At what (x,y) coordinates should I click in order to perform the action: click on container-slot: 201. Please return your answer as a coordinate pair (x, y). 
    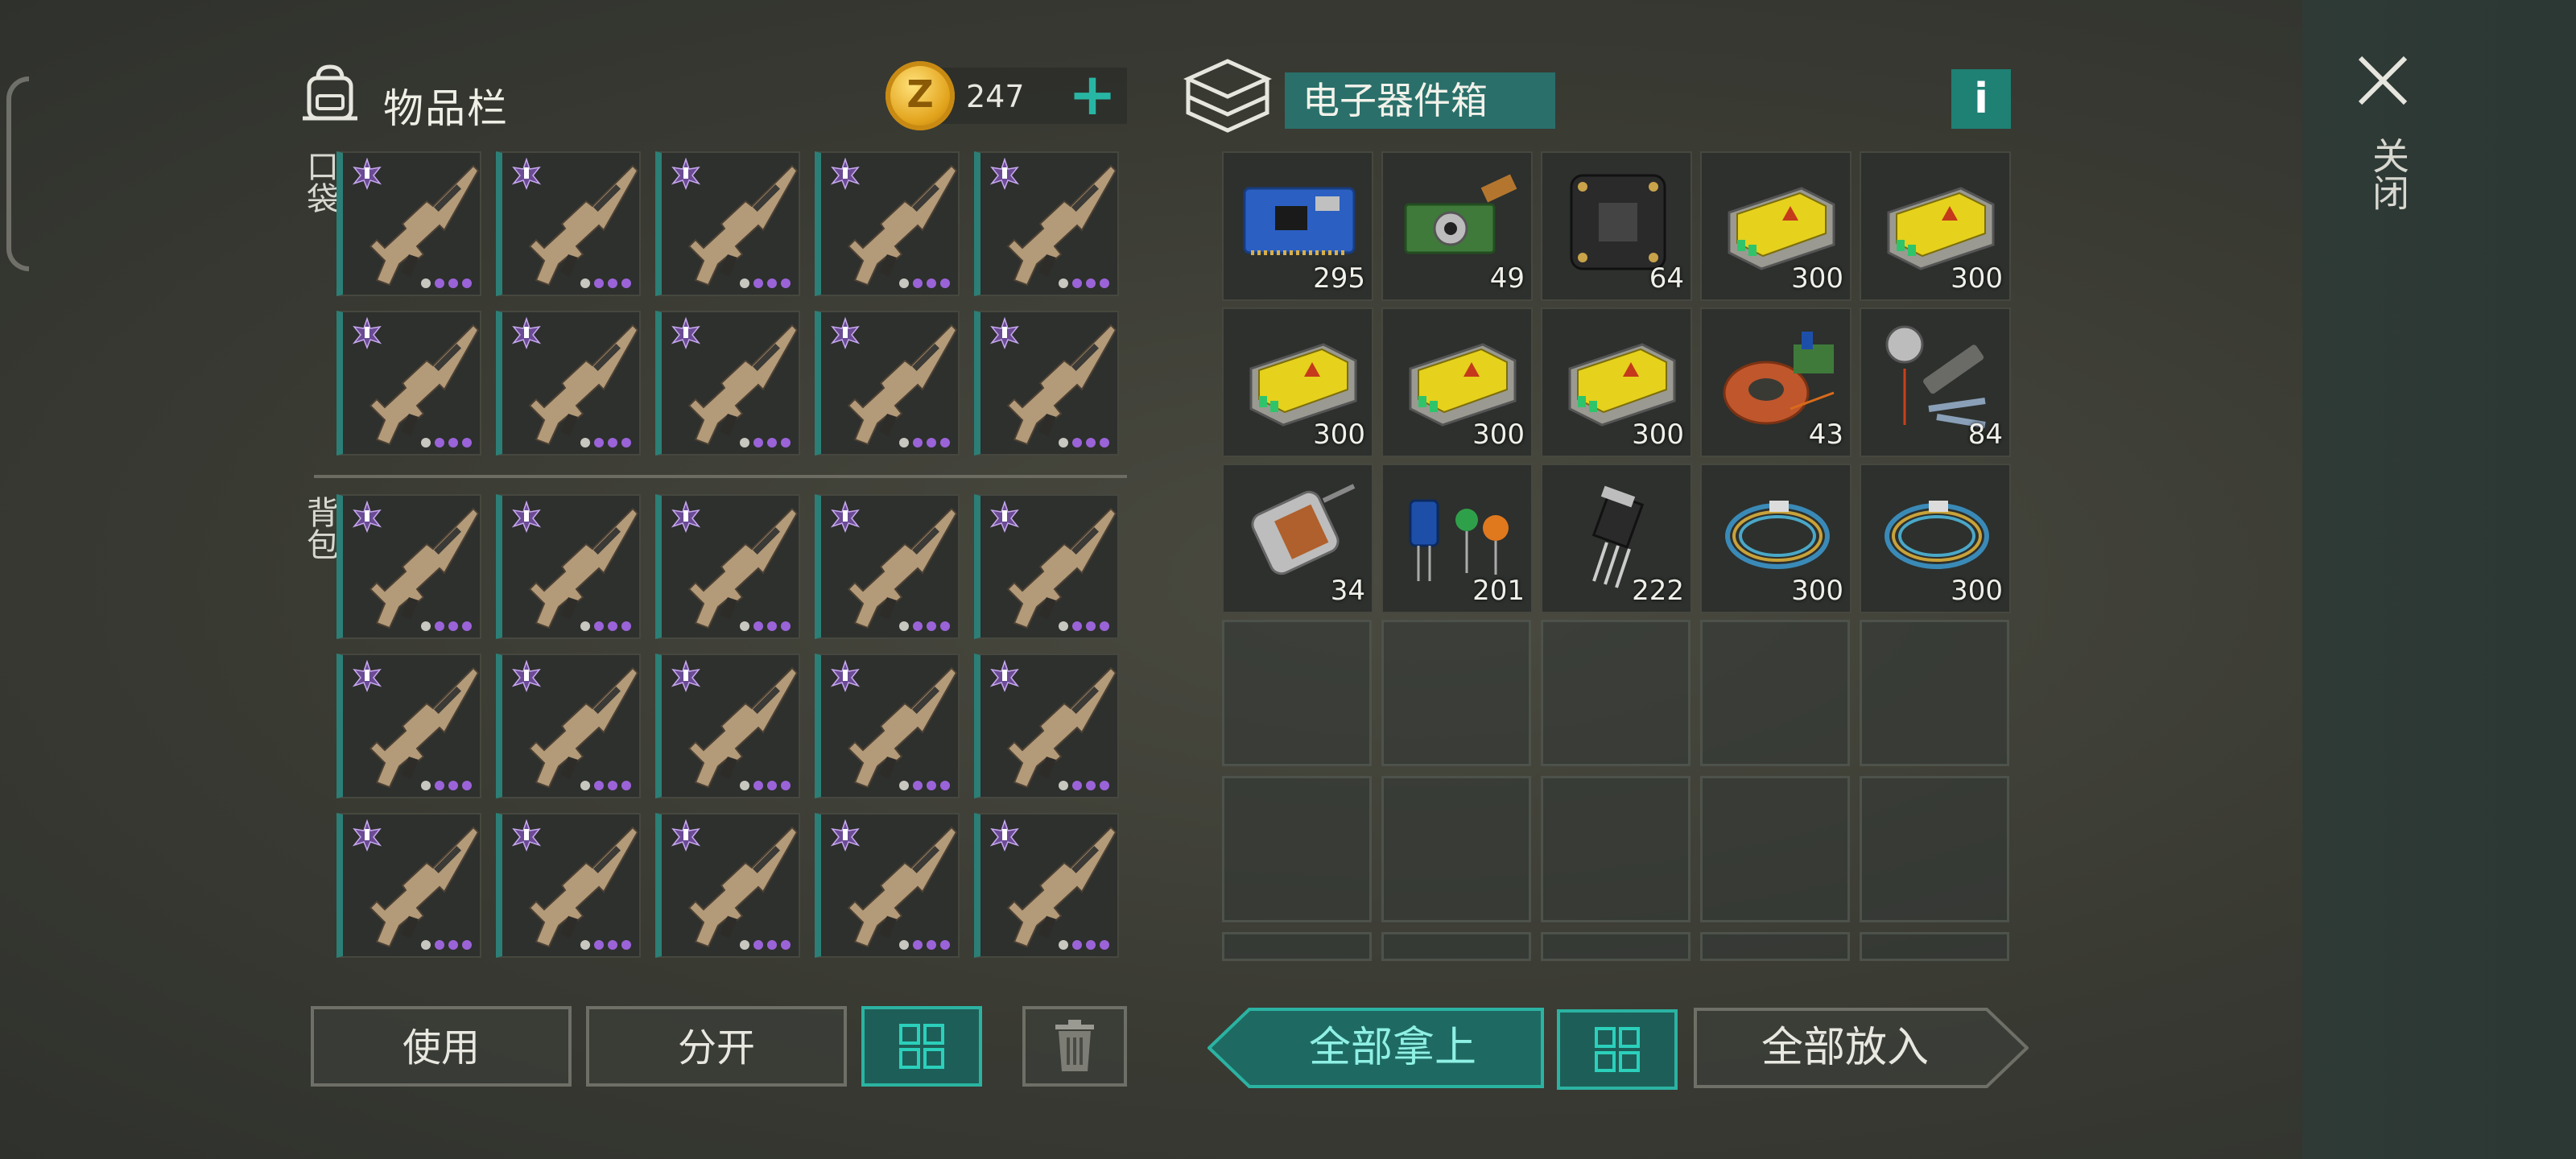
    Looking at the image, I should click on (1457, 538).